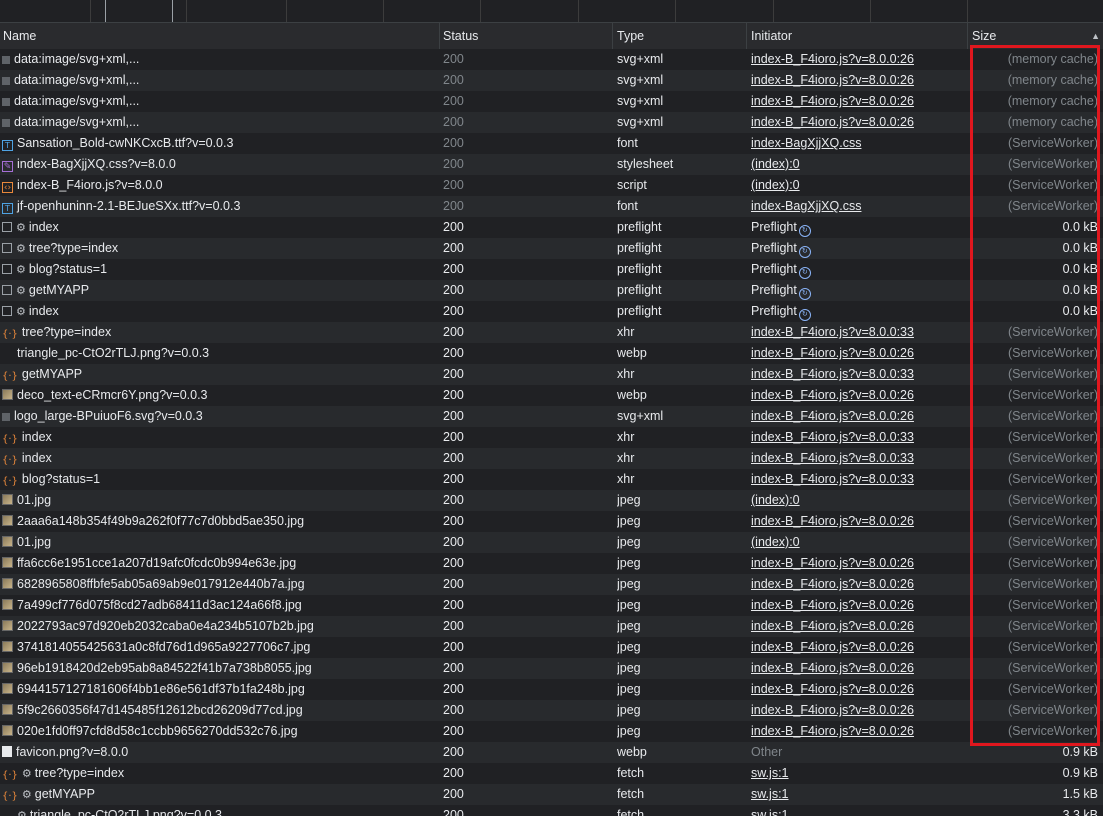  I want to click on network-request-row: ⚙ getMYAPP 200 preflight Preflight ↻ 0.0 kB, so click(551, 290).